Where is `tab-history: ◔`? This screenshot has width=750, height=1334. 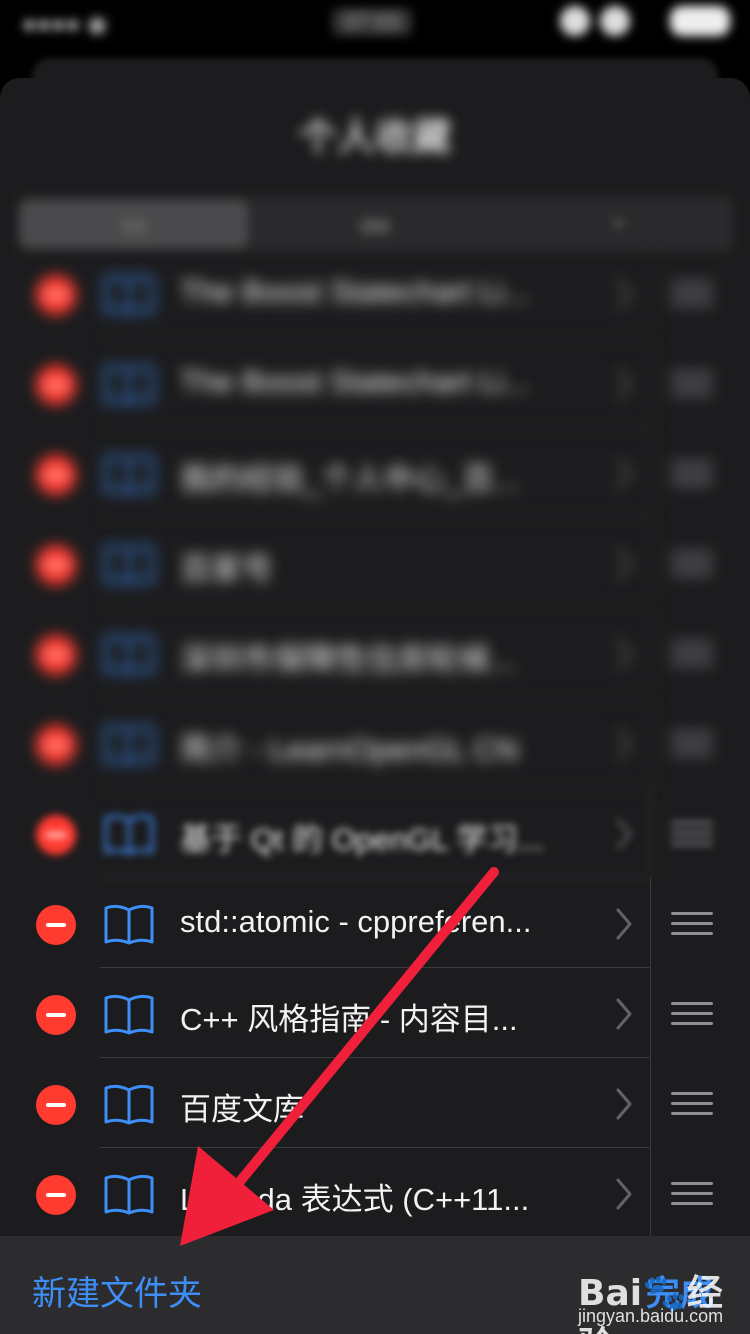 tab-history: ◔ is located at coordinates (616, 224).